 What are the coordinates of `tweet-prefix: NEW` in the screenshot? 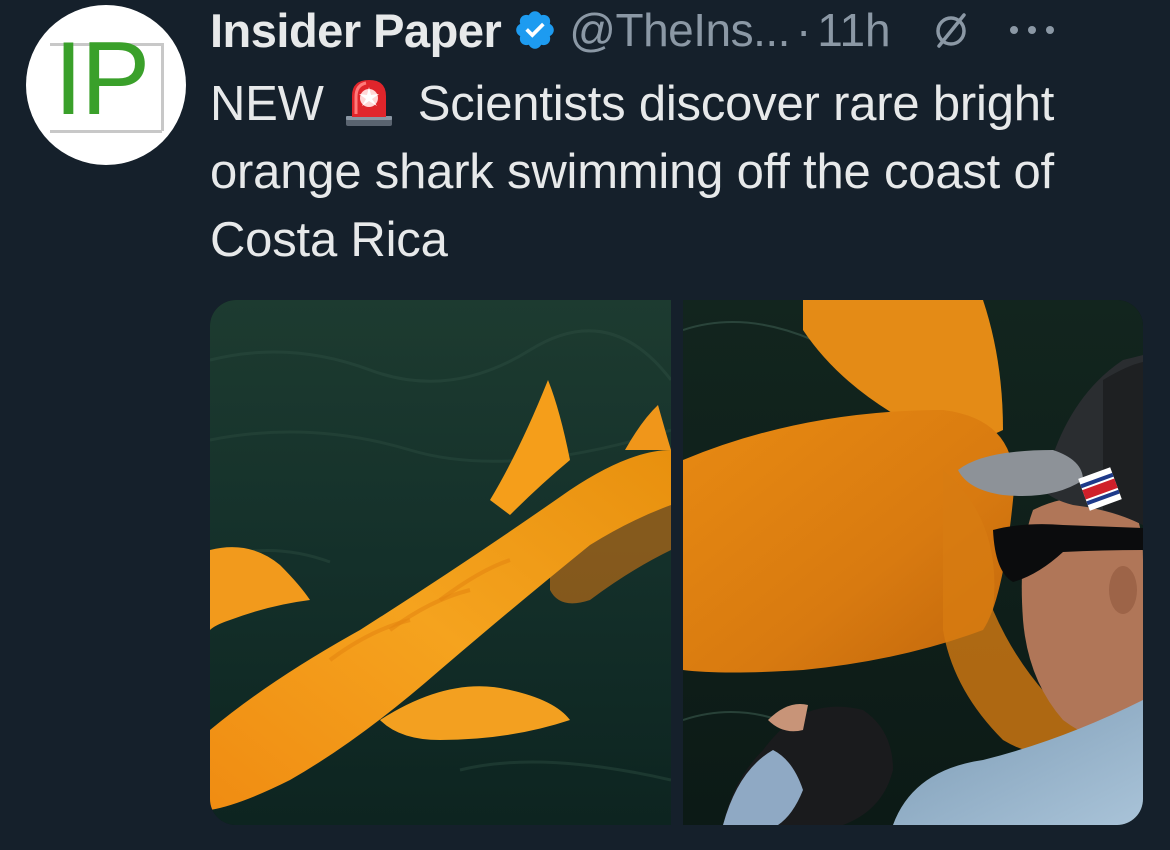 It's located at (267, 104).